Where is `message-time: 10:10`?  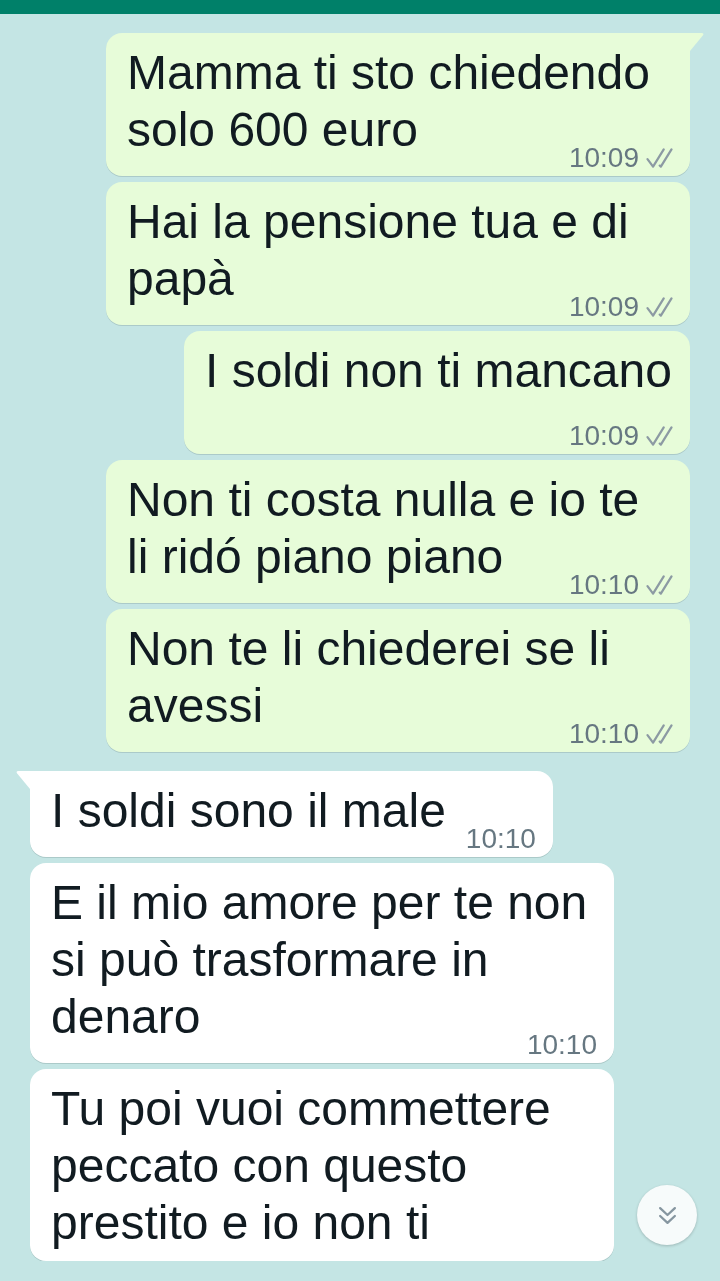
message-time: 10:10 is located at coordinates (500, 839).